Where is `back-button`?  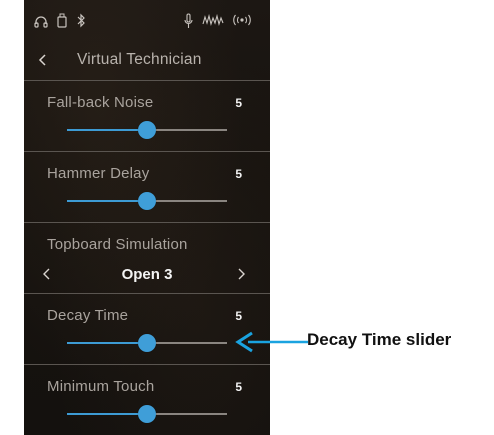
back-button is located at coordinates (43, 60).